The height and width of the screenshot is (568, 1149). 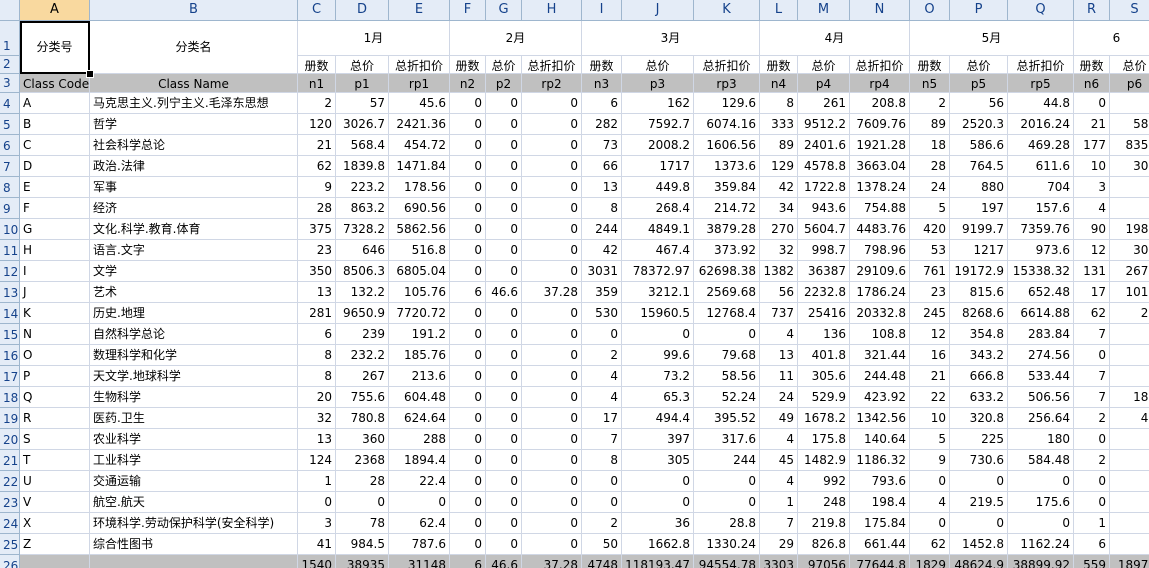 I want to click on class-code-cell: X, so click(x=55, y=523).